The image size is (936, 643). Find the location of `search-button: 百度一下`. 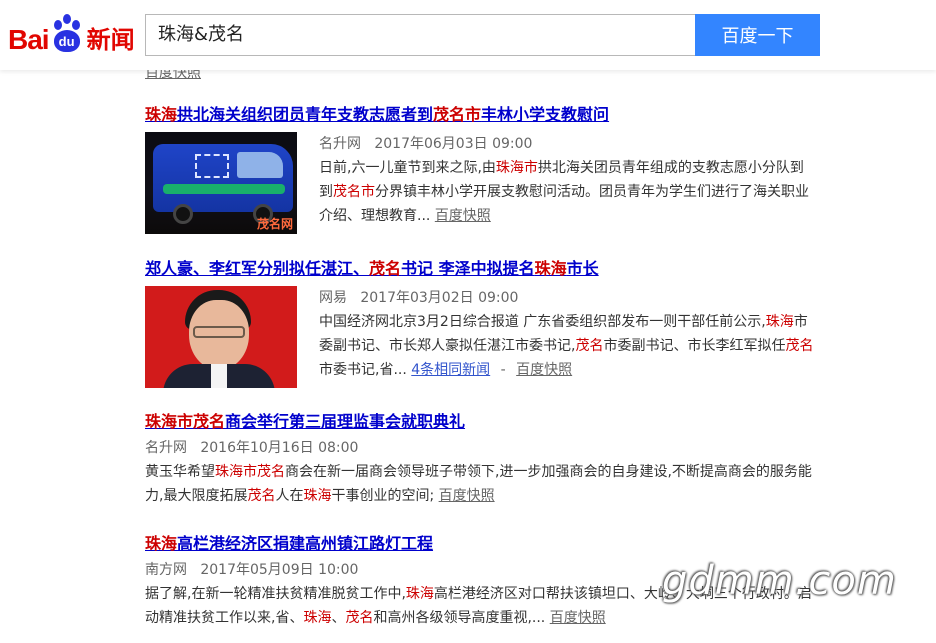

search-button: 百度一下 is located at coordinates (757, 35).